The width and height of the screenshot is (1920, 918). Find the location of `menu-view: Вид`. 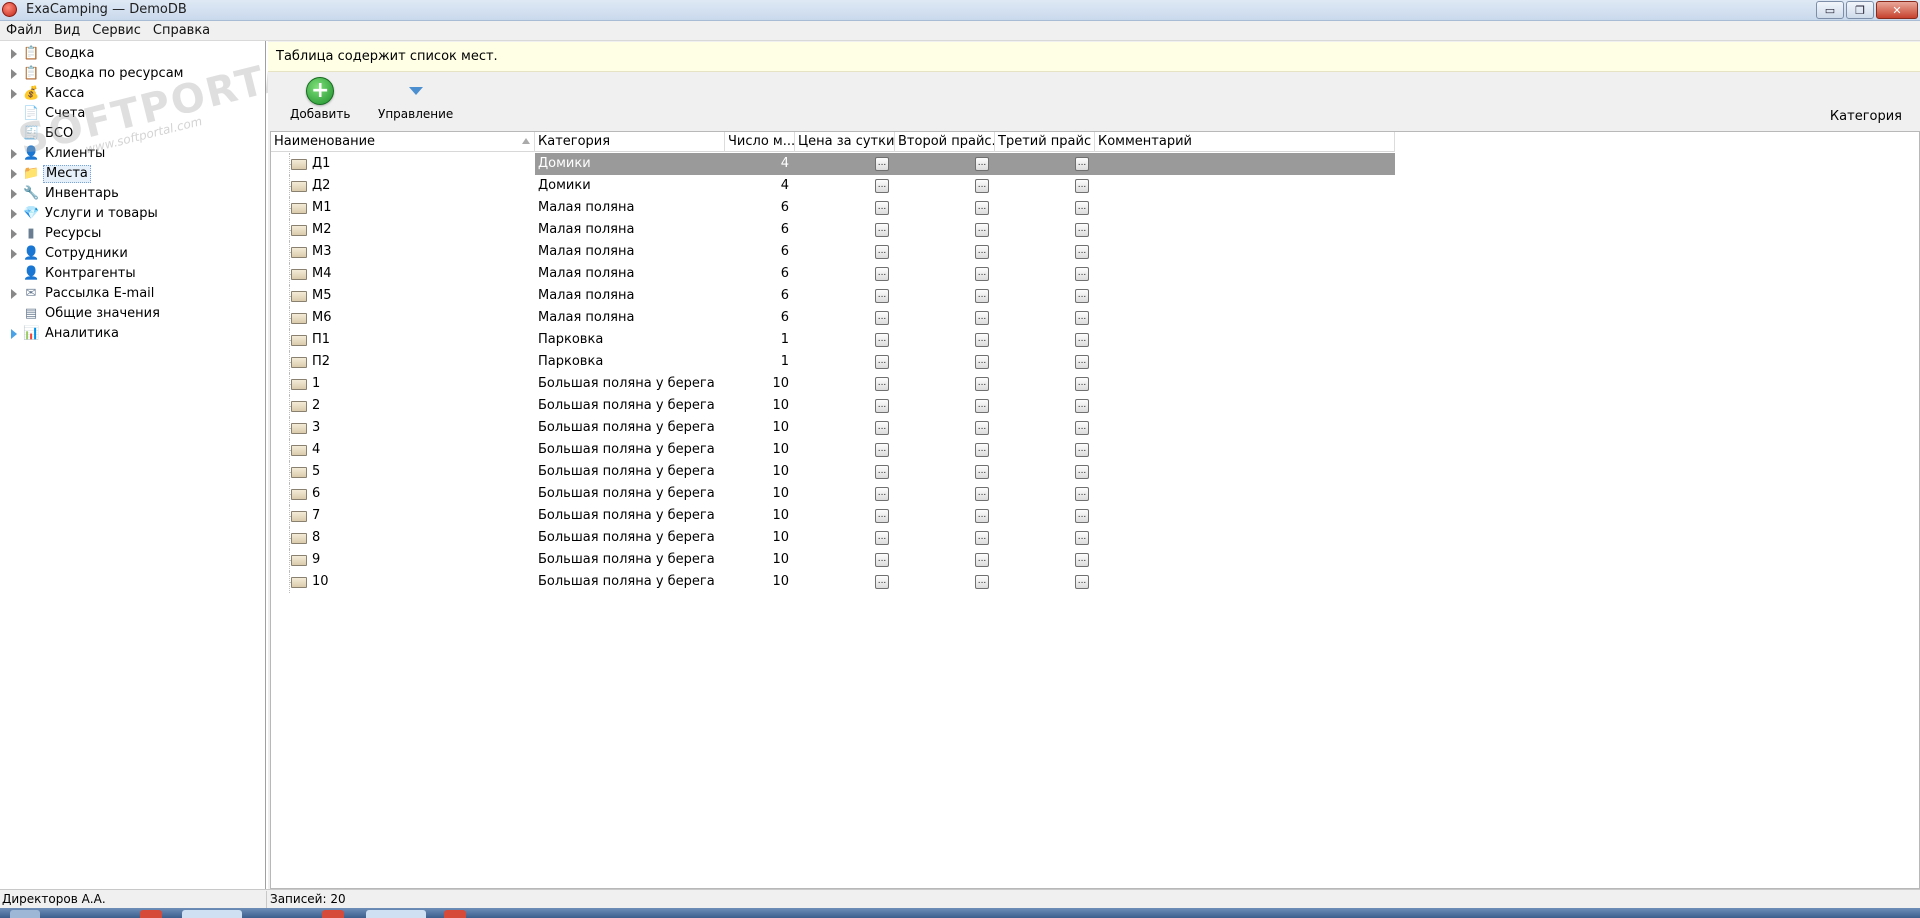

menu-view: Вид is located at coordinates (71, 30).